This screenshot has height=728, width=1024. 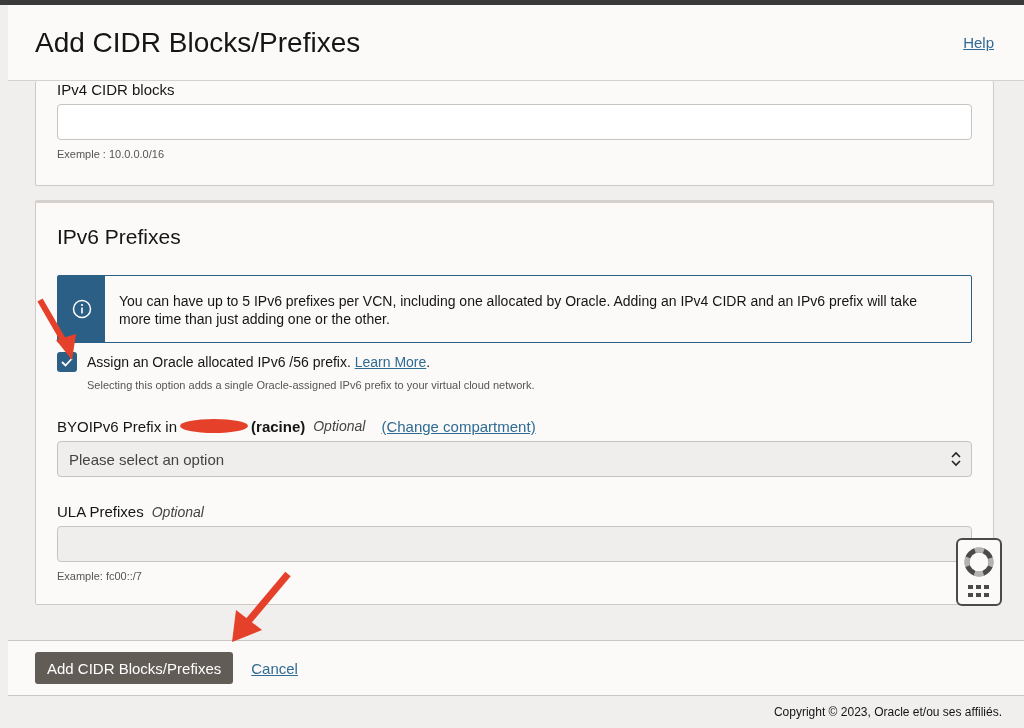 I want to click on field-label: ULA Prefixes, so click(x=100, y=511).